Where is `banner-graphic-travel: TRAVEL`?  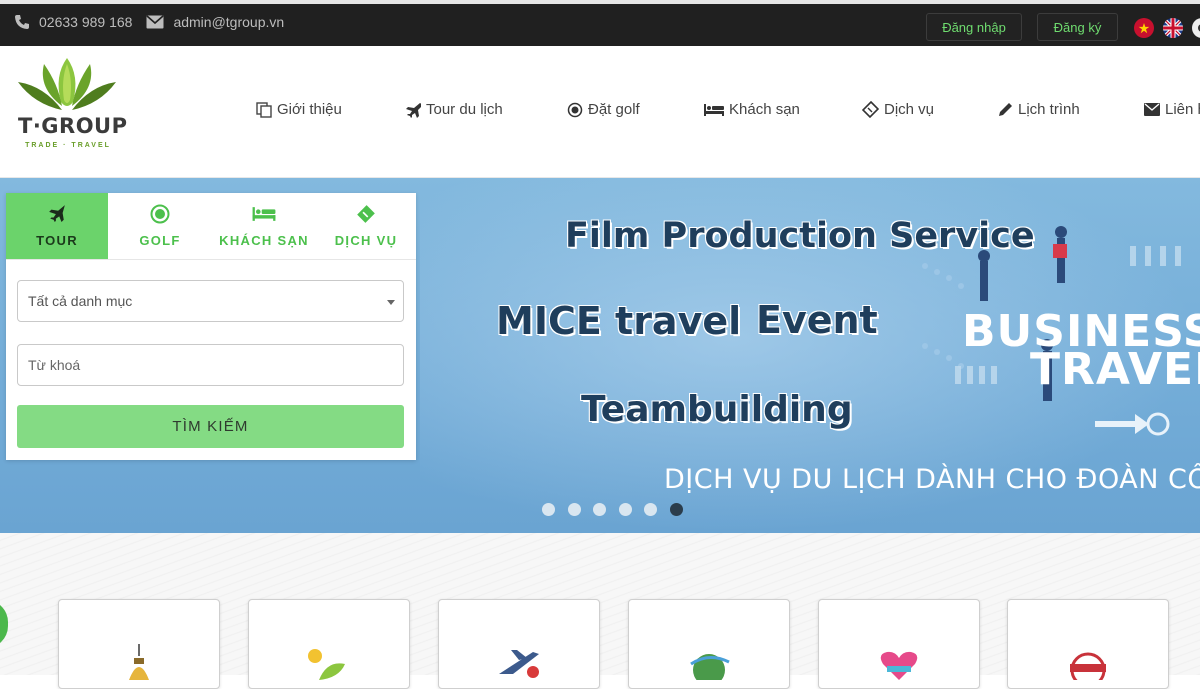 banner-graphic-travel: TRAVEL is located at coordinates (1115, 369).